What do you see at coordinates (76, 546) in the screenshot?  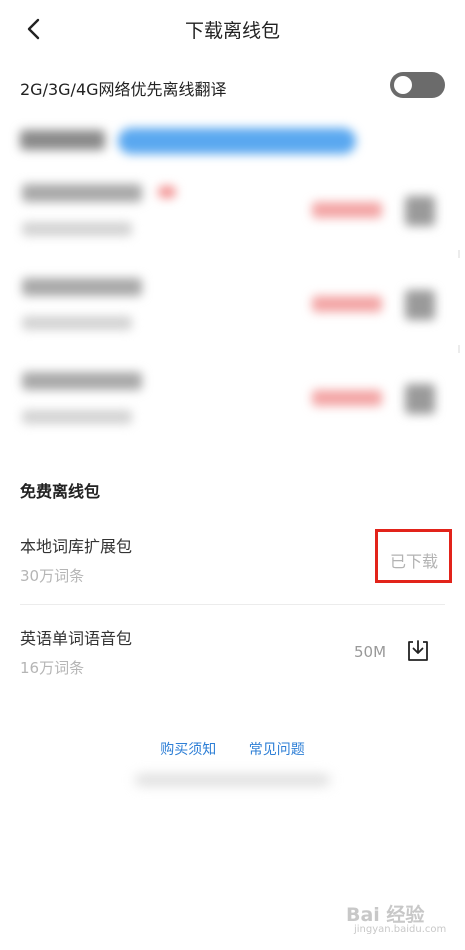 I see `package-name: 本地词库扩展包` at bounding box center [76, 546].